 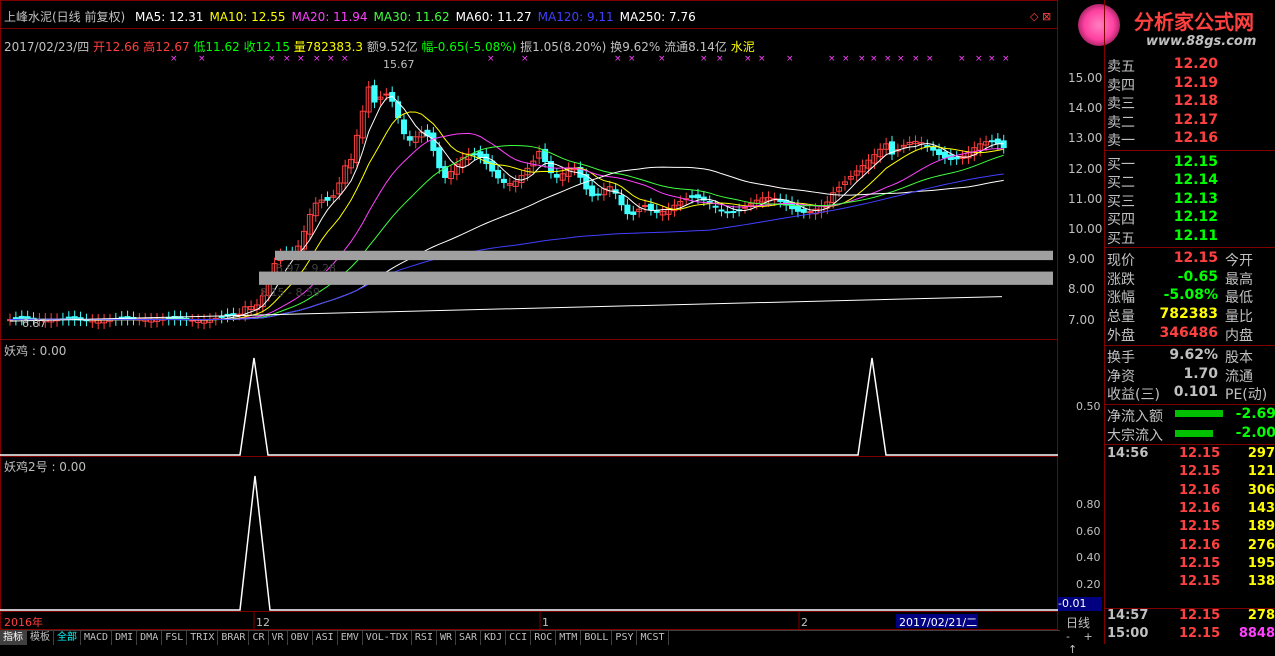 I want to click on bid-label: 买五, so click(x=1121, y=238).